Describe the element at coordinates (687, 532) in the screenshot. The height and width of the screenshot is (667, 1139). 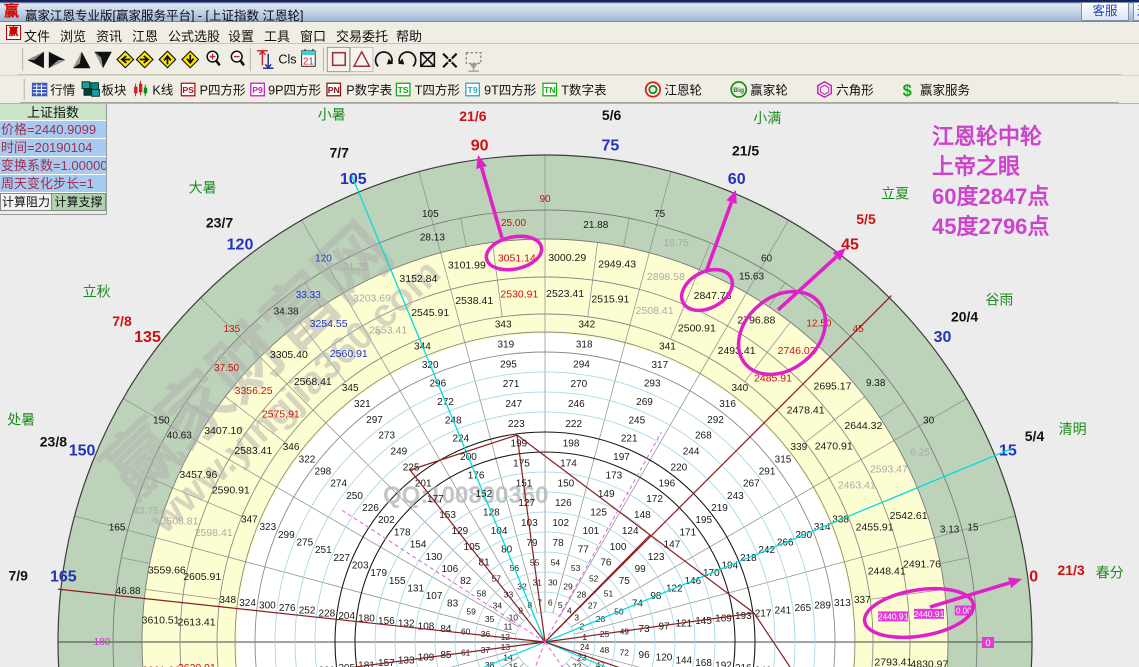
I see `svg-text: 171` at that location.